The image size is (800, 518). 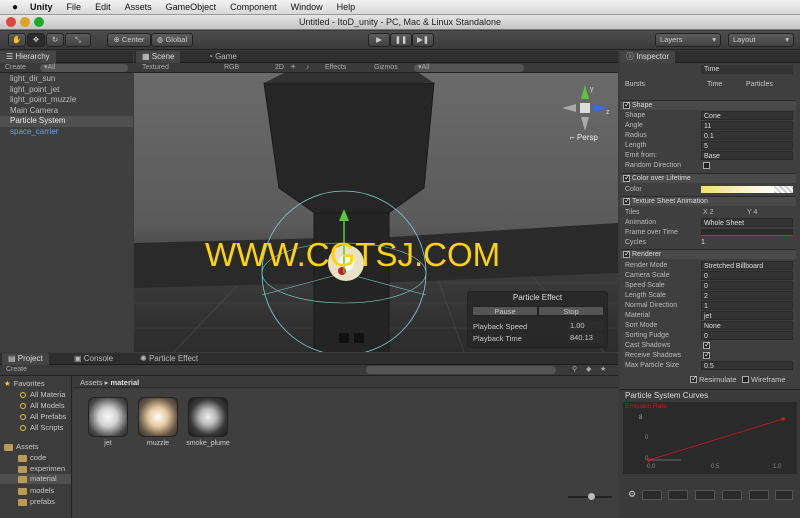 I want to click on particle-stop-button: Stop, so click(x=571, y=311).